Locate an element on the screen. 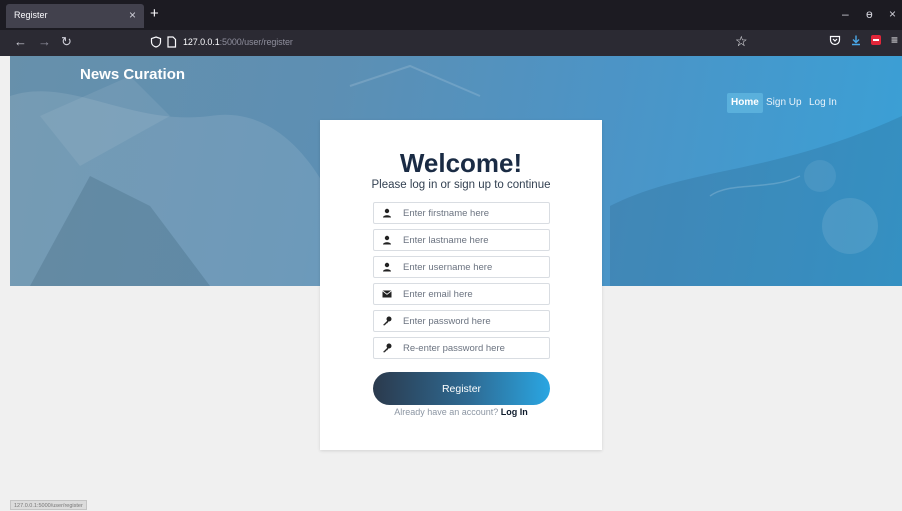  url-path: :5000/user/register is located at coordinates (256, 42).